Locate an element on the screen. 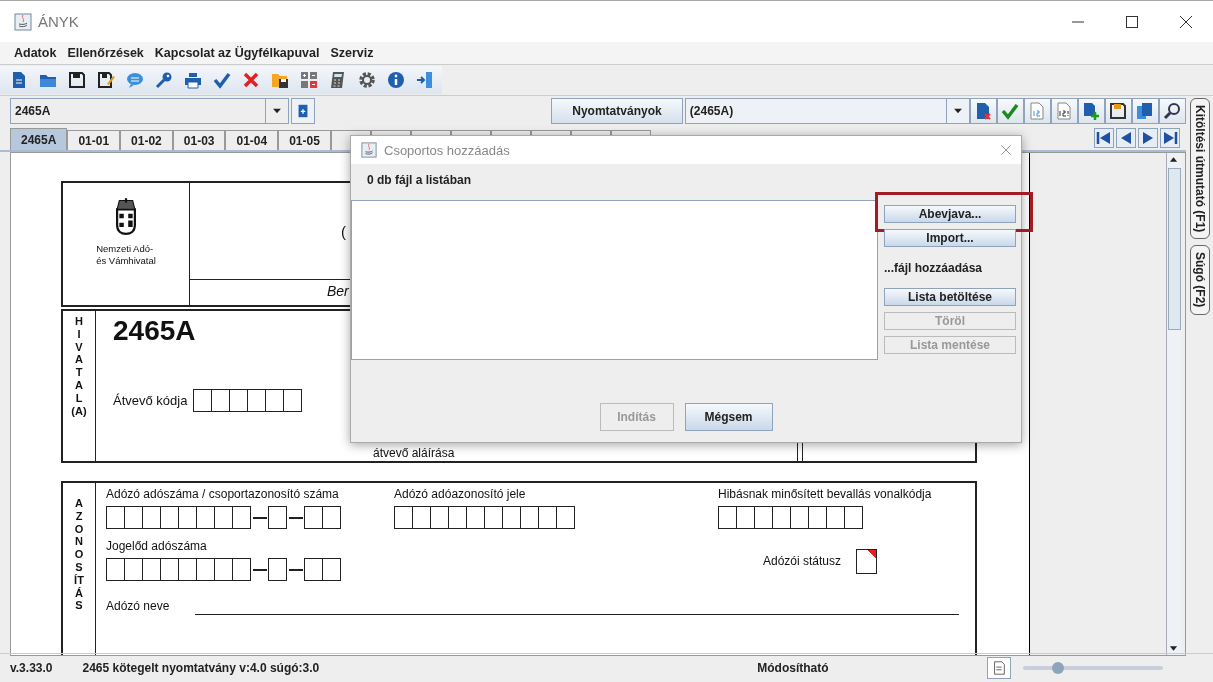 The image size is (1213, 682). printer-icon is located at coordinates (193, 80).